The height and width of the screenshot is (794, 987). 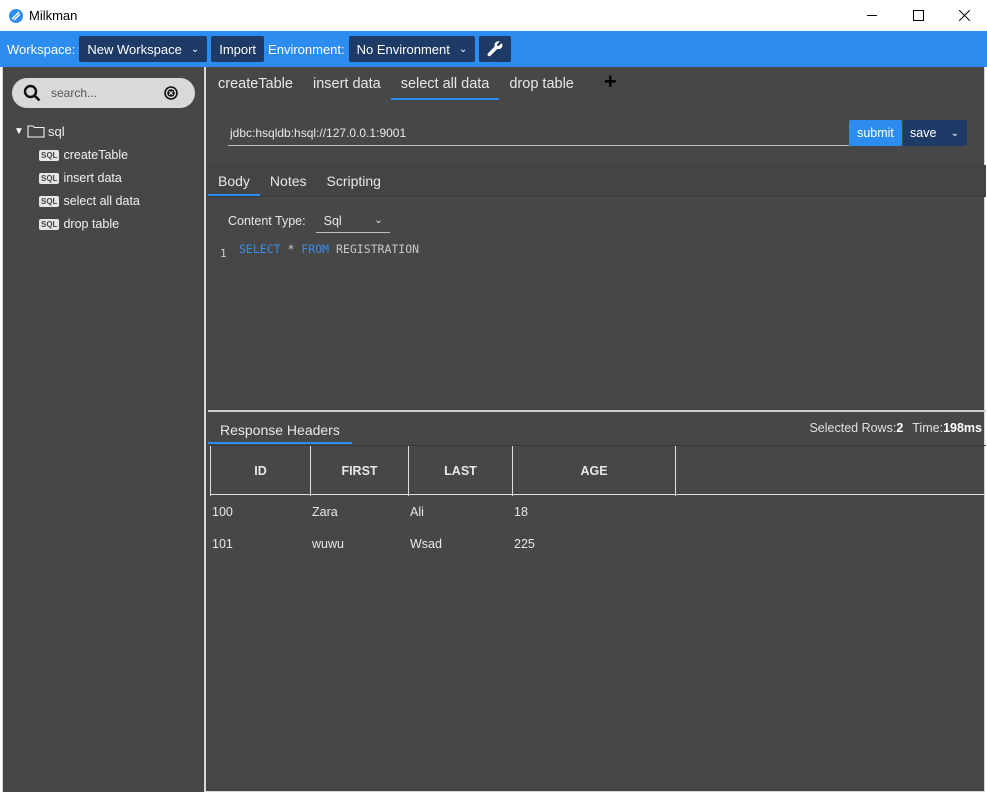 I want to click on folder-label: sql, so click(x=56, y=131).